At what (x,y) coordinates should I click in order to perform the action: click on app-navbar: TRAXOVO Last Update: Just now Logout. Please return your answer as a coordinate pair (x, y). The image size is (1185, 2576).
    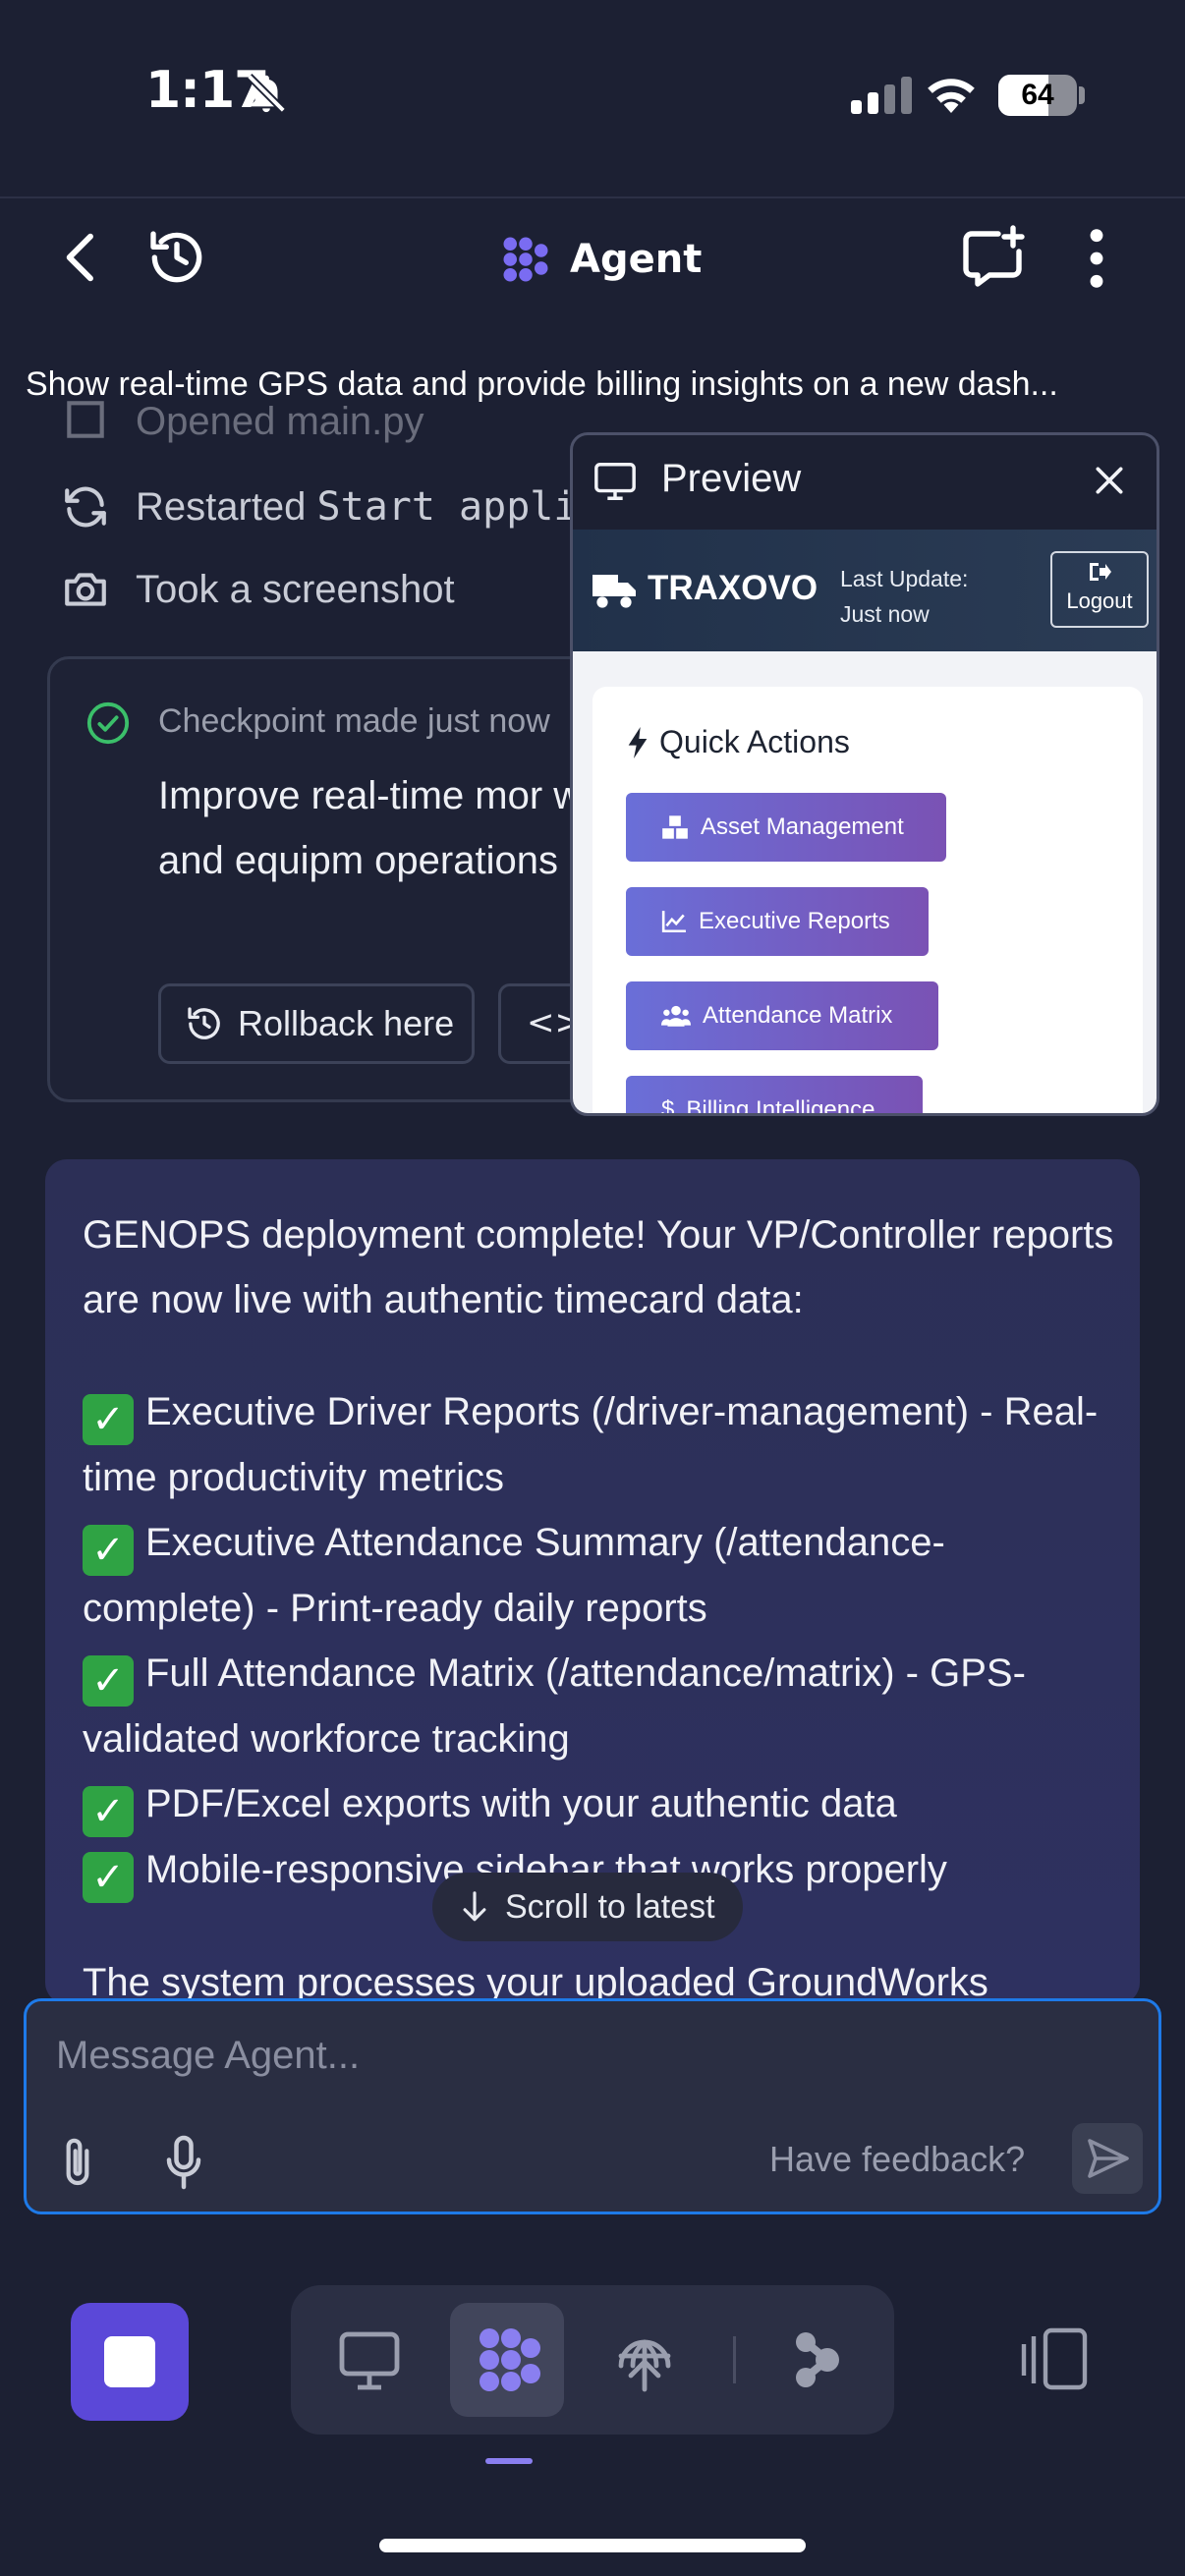
    Looking at the image, I should click on (865, 590).